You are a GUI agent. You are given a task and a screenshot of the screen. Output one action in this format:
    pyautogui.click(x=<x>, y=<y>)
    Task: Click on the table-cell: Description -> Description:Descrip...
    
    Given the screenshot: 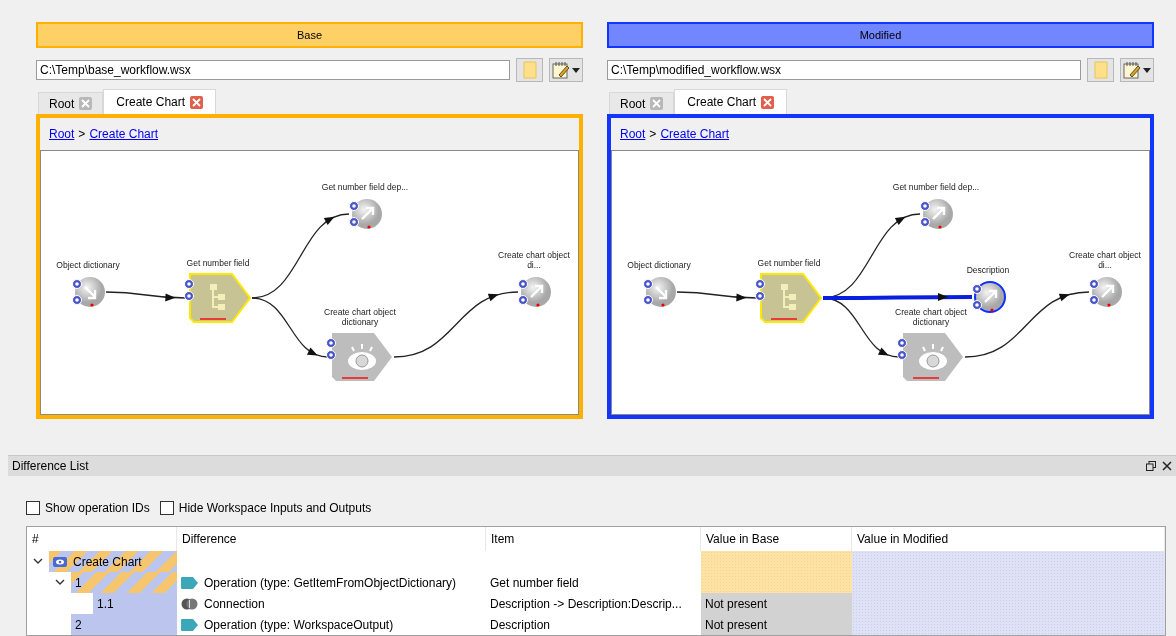 What is the action you would take?
    pyautogui.click(x=586, y=603)
    